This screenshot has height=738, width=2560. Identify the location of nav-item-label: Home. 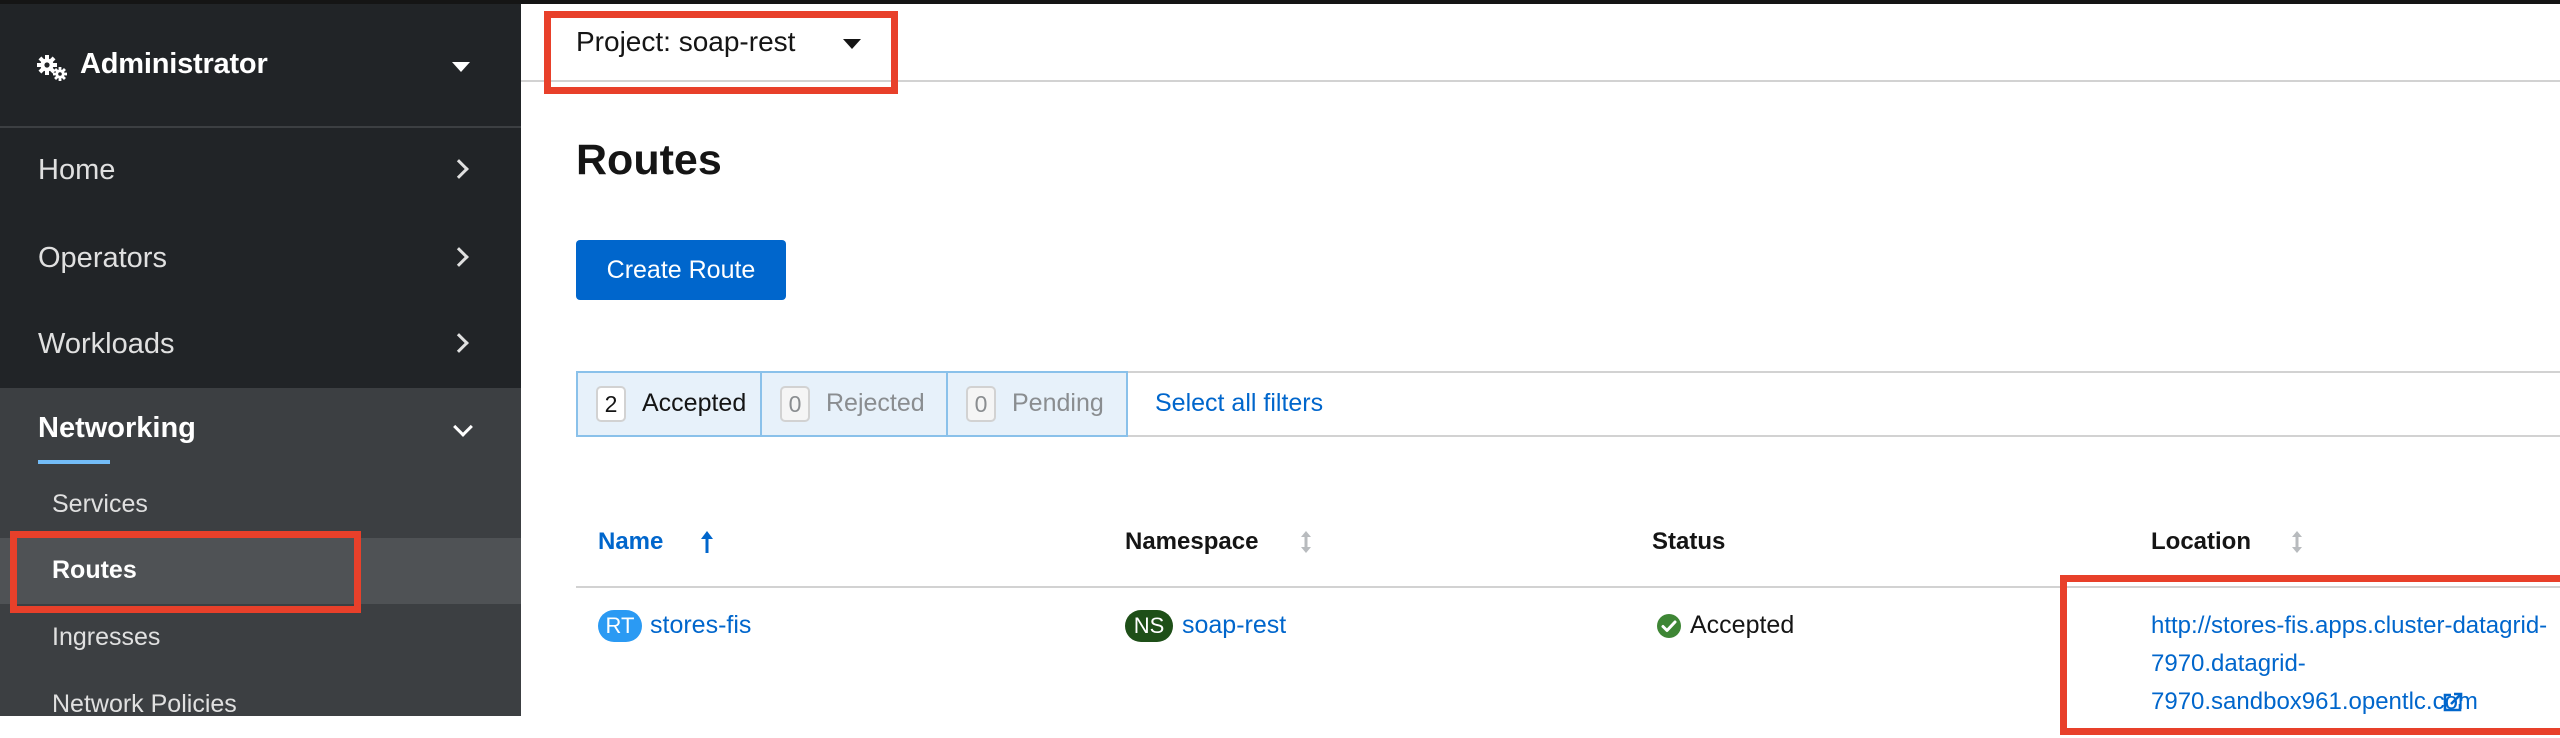
(77, 170).